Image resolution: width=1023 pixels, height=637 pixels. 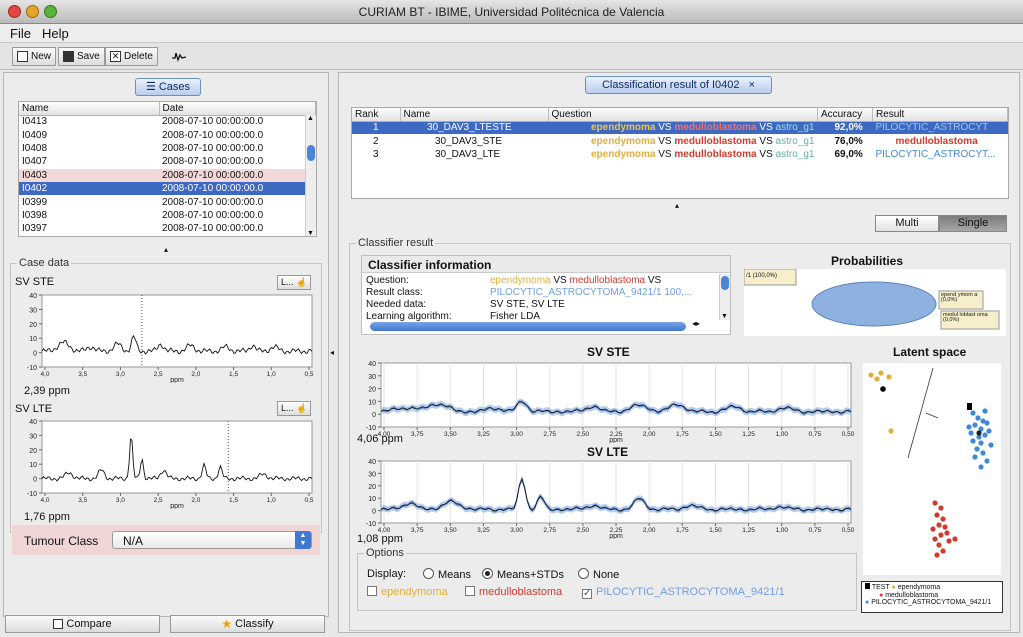 I want to click on delete-button: ✕ Delete, so click(x=131, y=56).